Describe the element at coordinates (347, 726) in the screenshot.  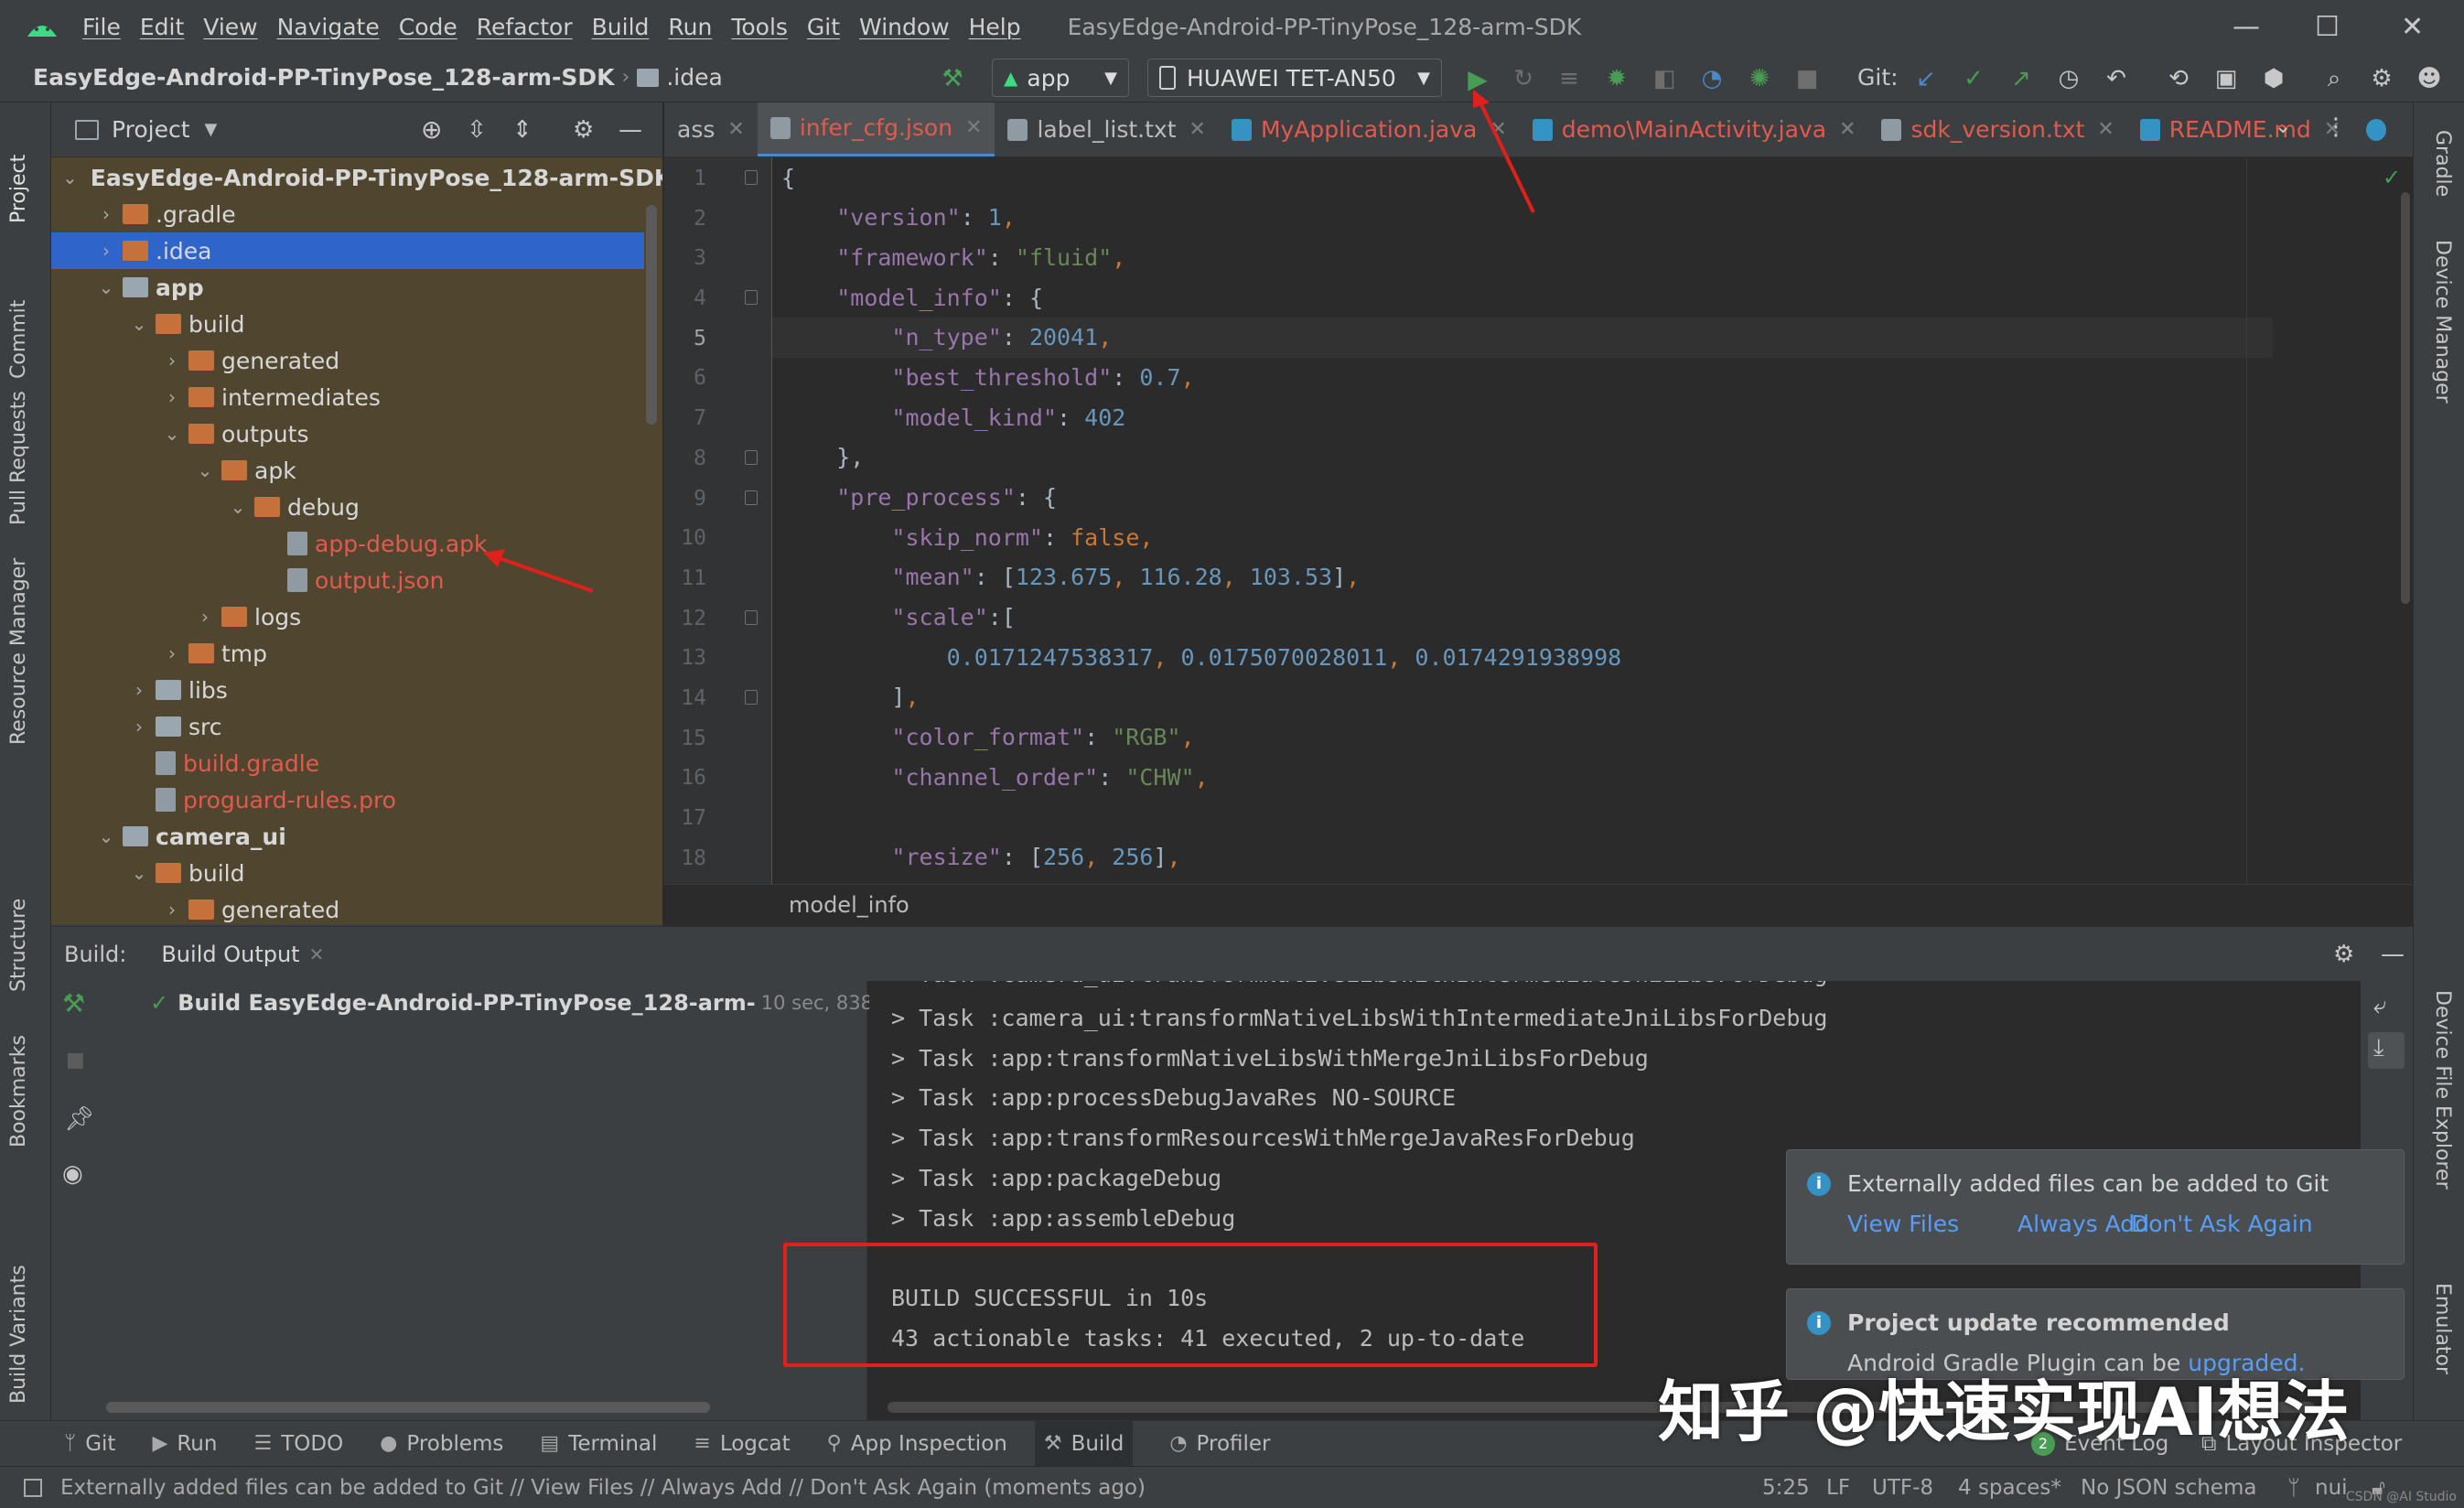
I see `tree-item: › src` at that location.